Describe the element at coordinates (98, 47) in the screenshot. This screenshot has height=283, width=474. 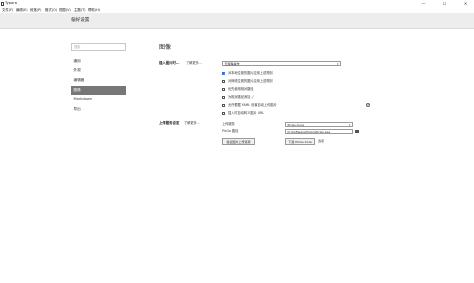
I see `search-input: 搜索` at that location.